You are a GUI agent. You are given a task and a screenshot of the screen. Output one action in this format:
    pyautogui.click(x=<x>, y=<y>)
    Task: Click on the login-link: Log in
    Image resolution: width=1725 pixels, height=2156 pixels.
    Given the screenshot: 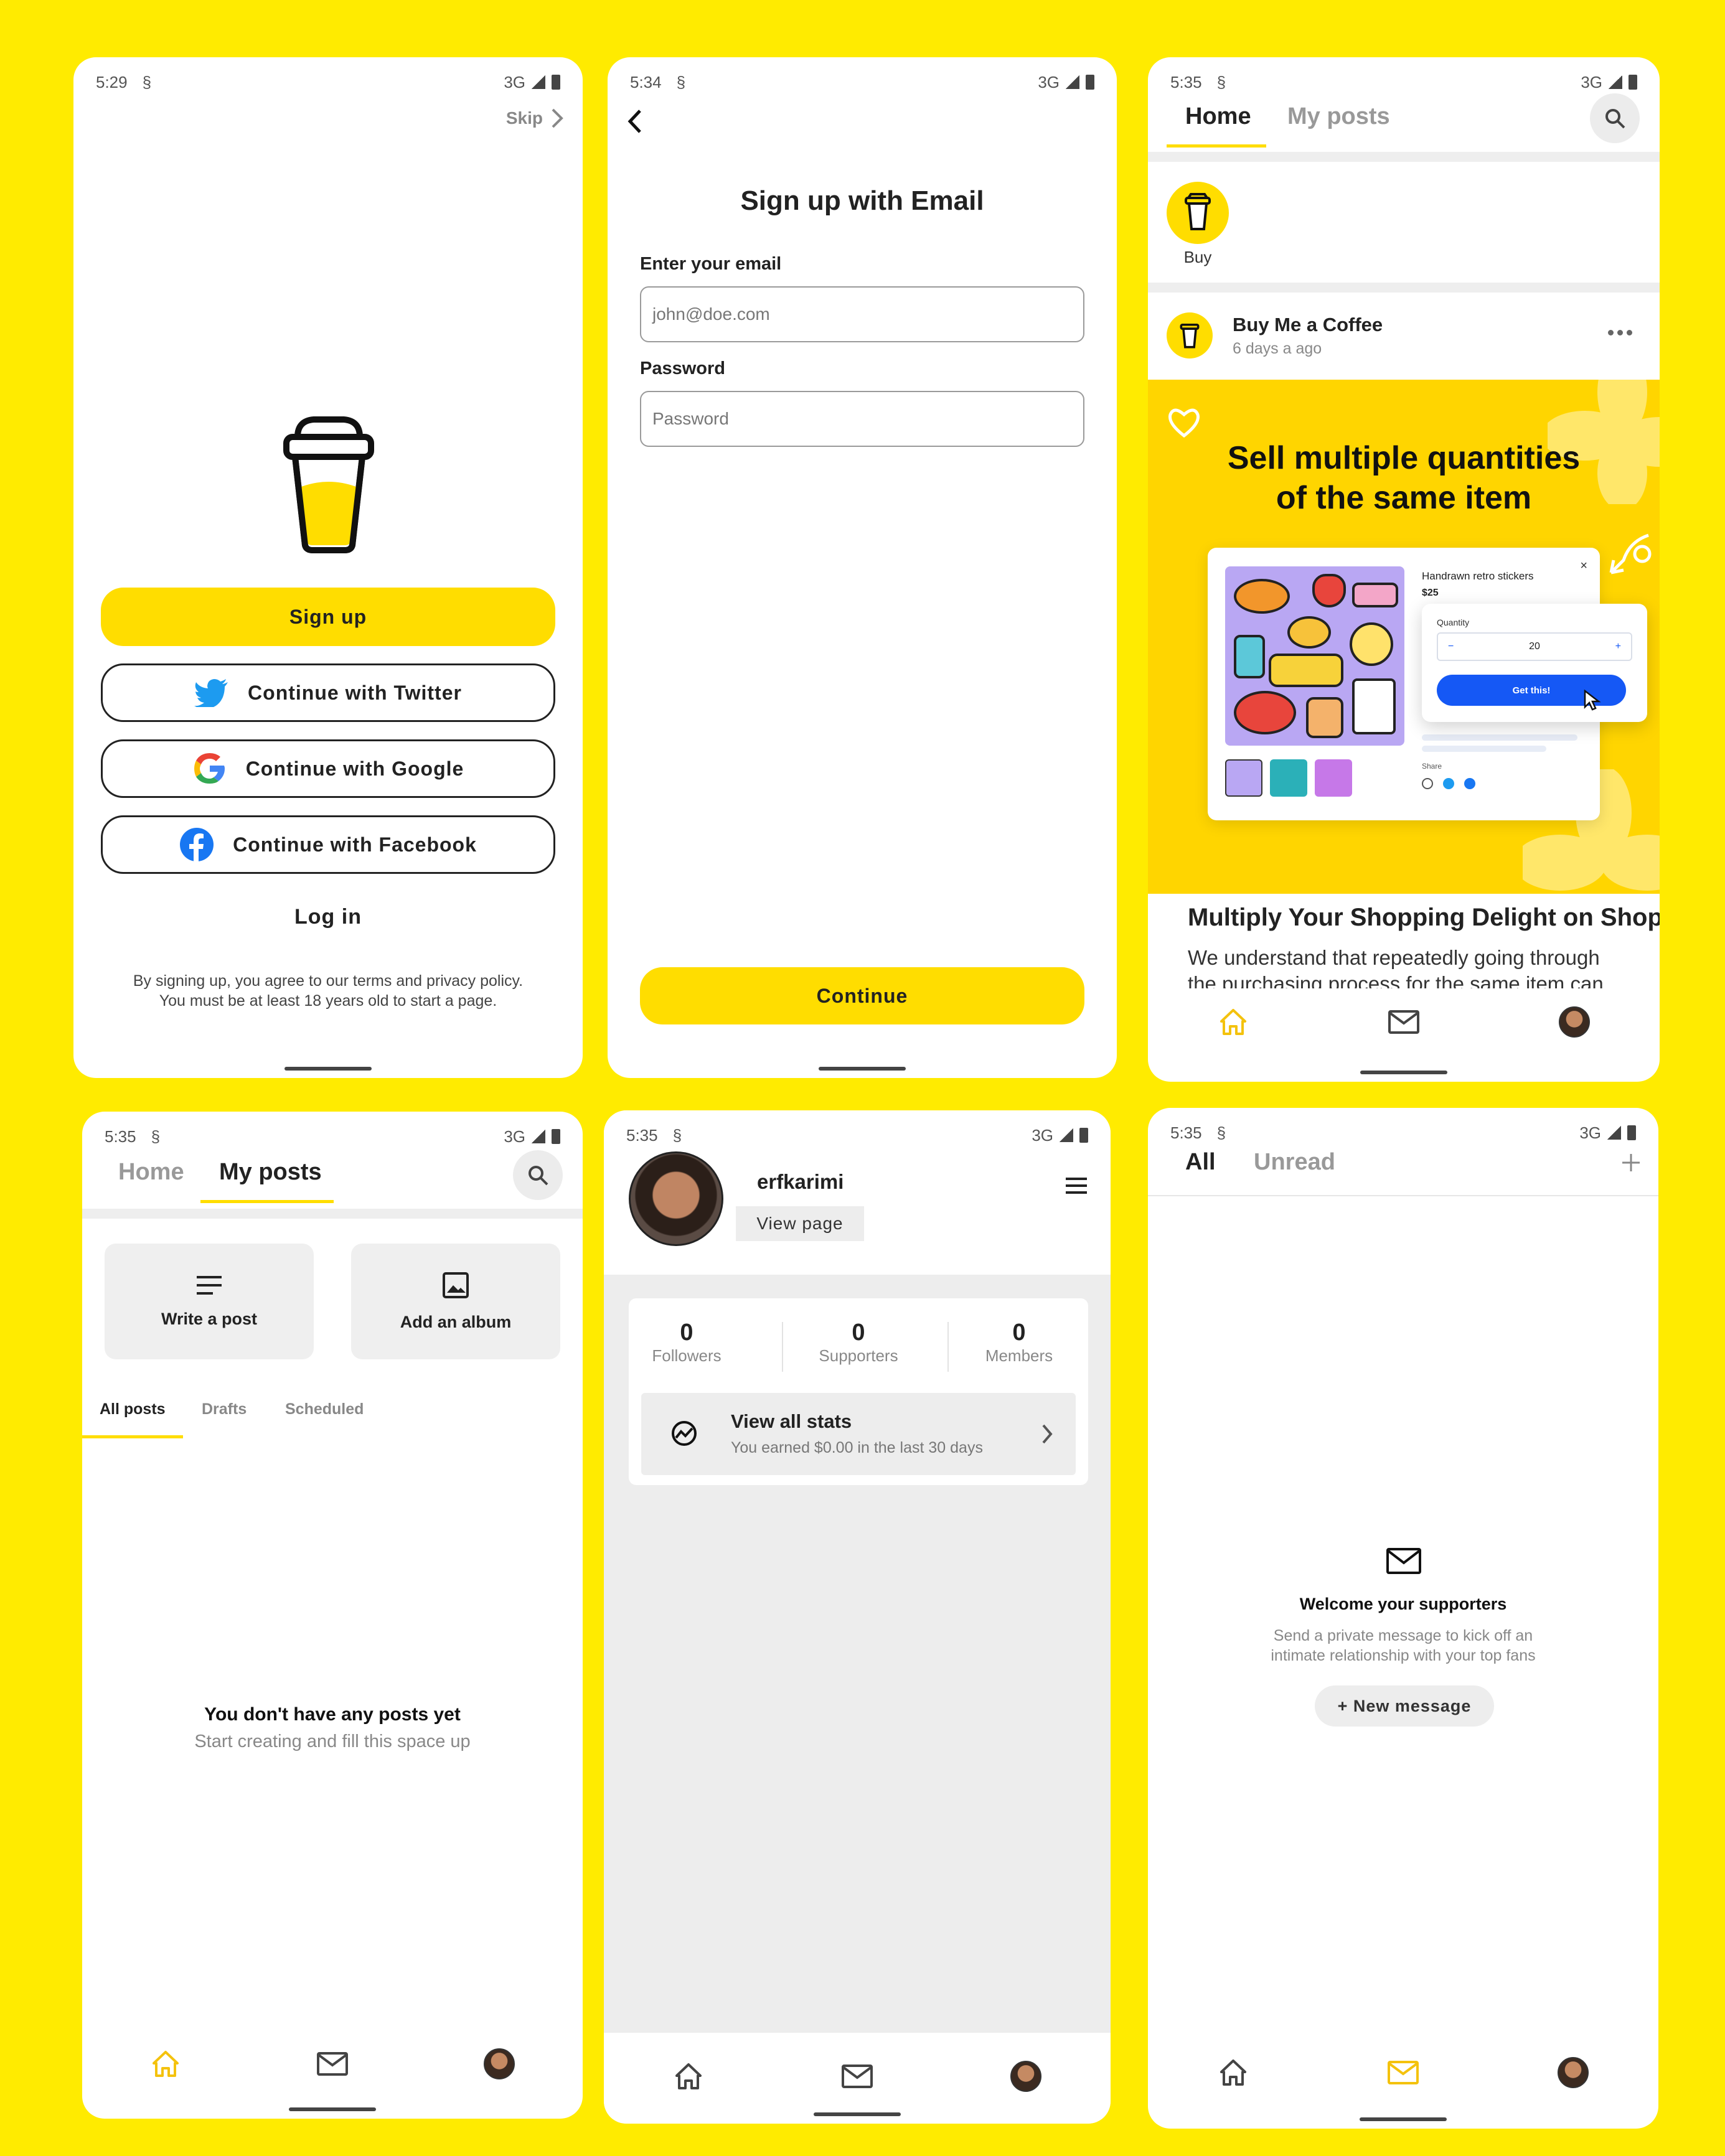 What is the action you would take?
    pyautogui.click(x=328, y=917)
    